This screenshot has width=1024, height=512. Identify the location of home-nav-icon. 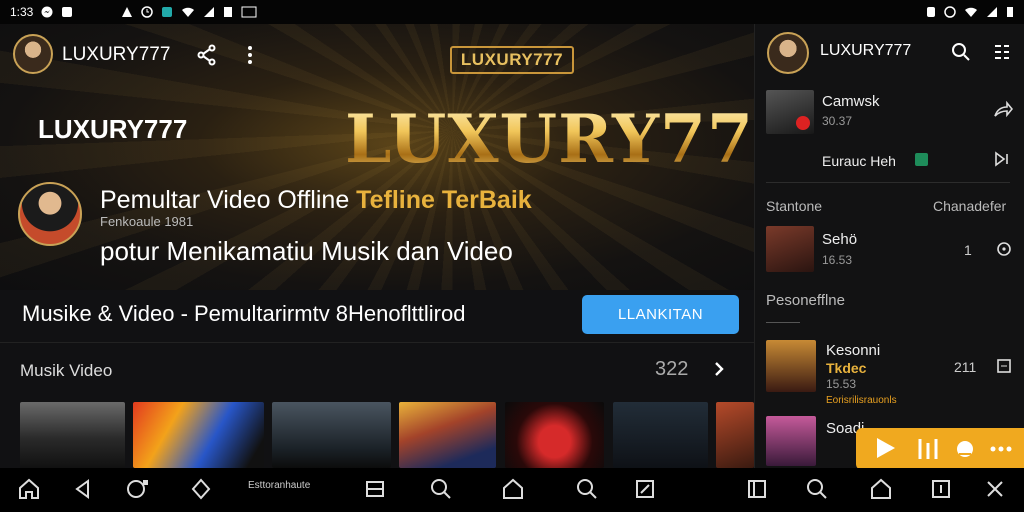
(514, 490).